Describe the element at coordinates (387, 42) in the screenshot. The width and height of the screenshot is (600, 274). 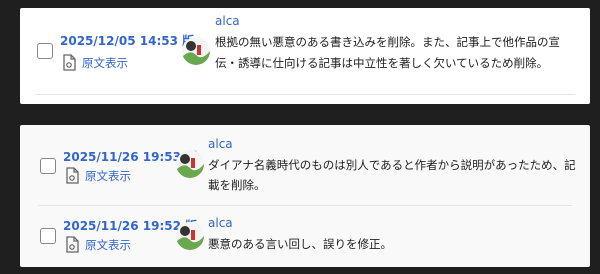
I see `edit-summary-line-1: 根拠の無い悪意のある書き込みを削除。また、記事上で他作品の宣` at that location.